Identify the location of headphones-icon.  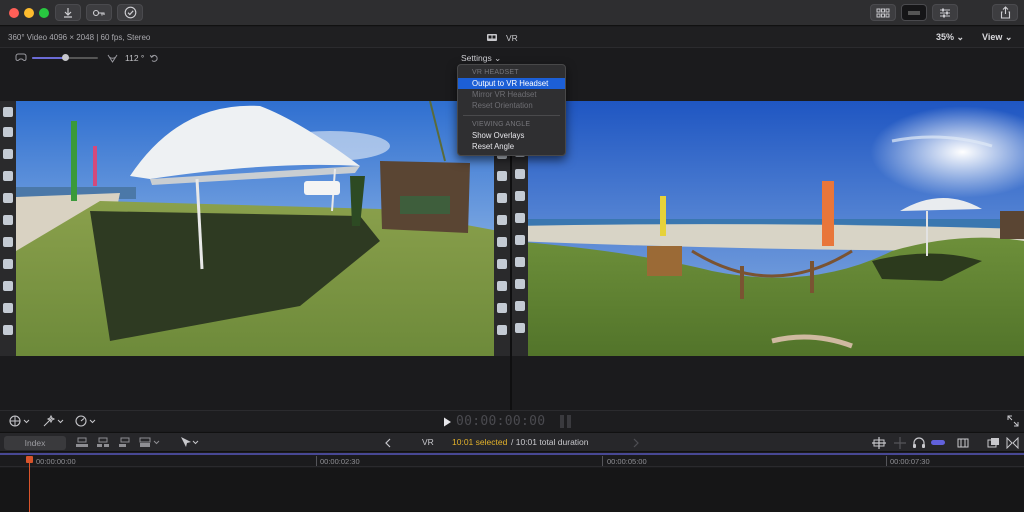
(919, 442).